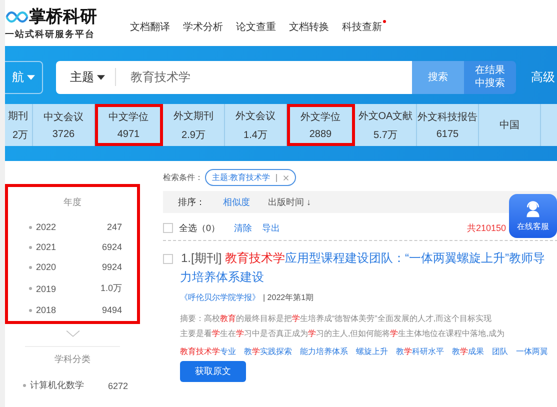 Image resolution: width=557 pixels, height=407 pixels. I want to click on headset-person-icon, so click(533, 209).